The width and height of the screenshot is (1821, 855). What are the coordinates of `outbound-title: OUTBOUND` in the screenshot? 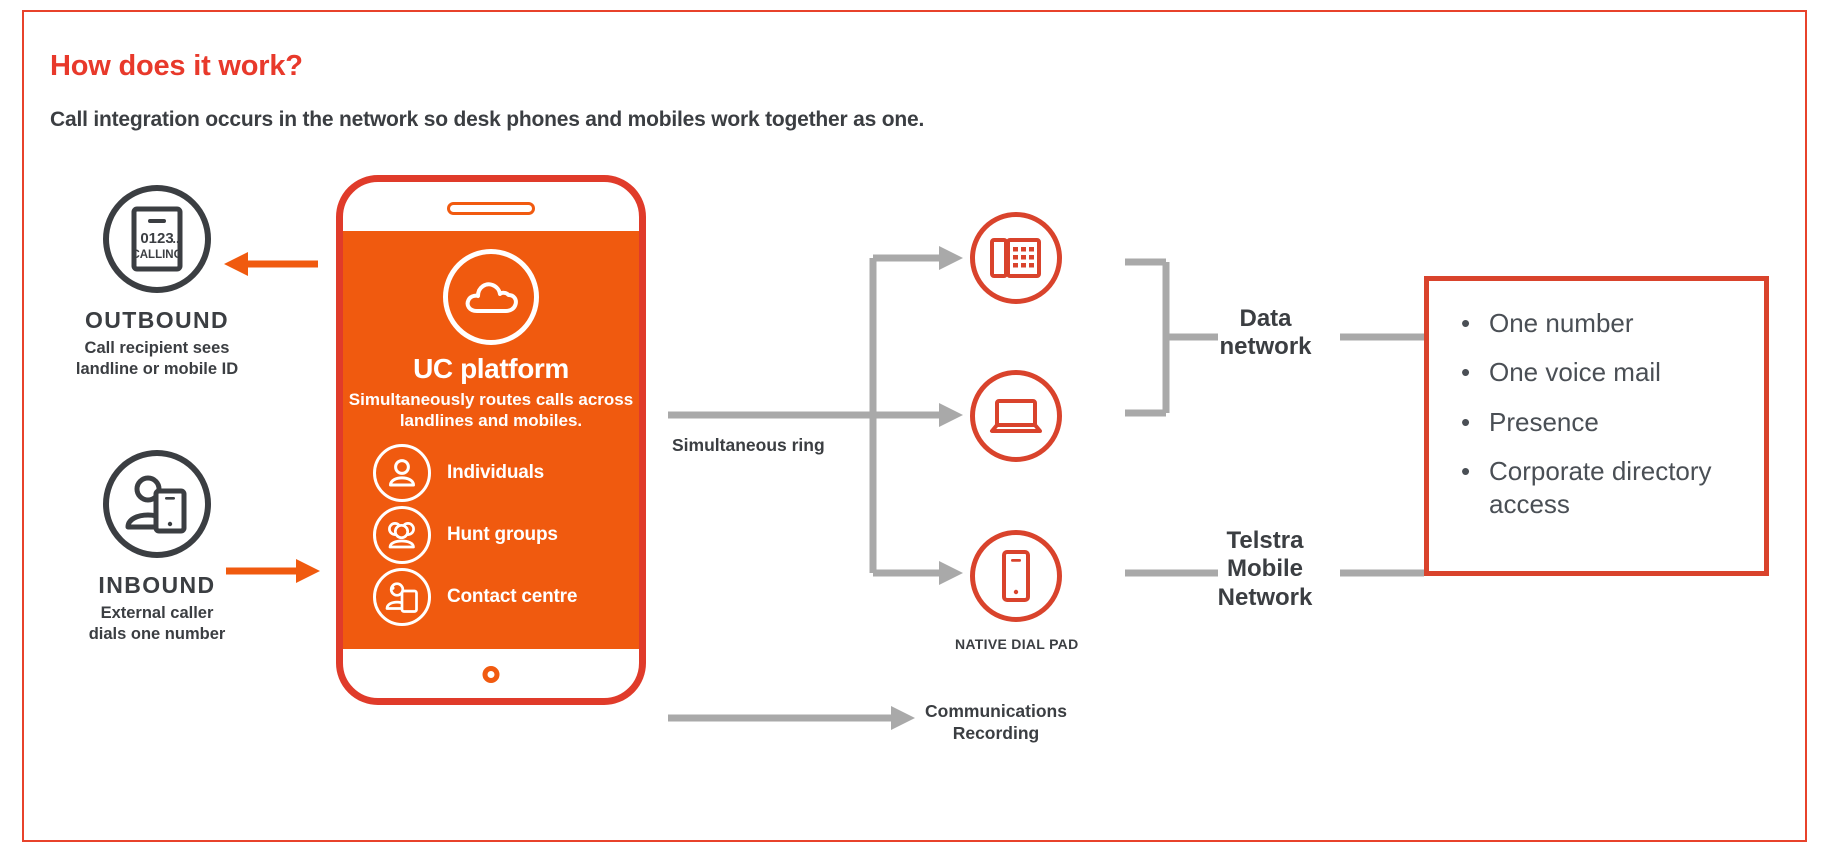 It's located at (157, 320).